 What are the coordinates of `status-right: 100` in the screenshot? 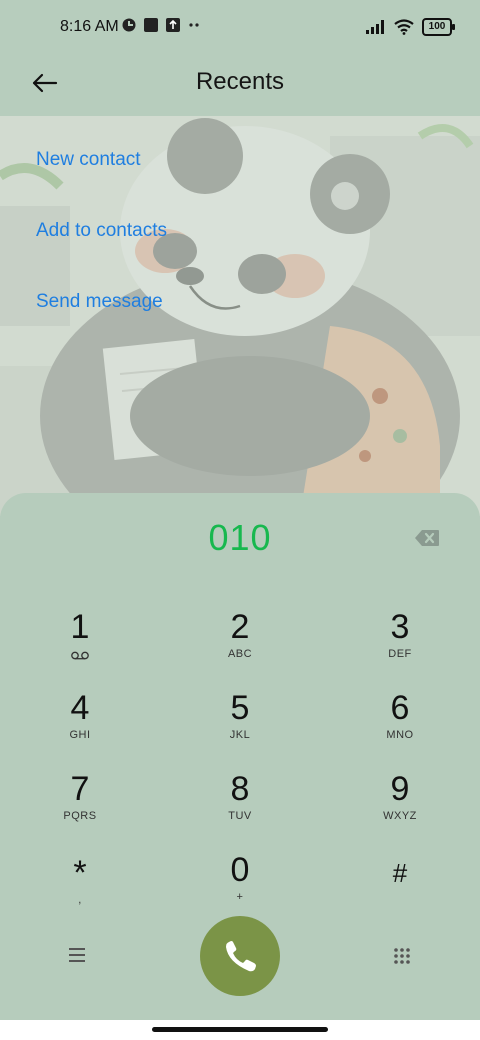 It's located at (410, 27).